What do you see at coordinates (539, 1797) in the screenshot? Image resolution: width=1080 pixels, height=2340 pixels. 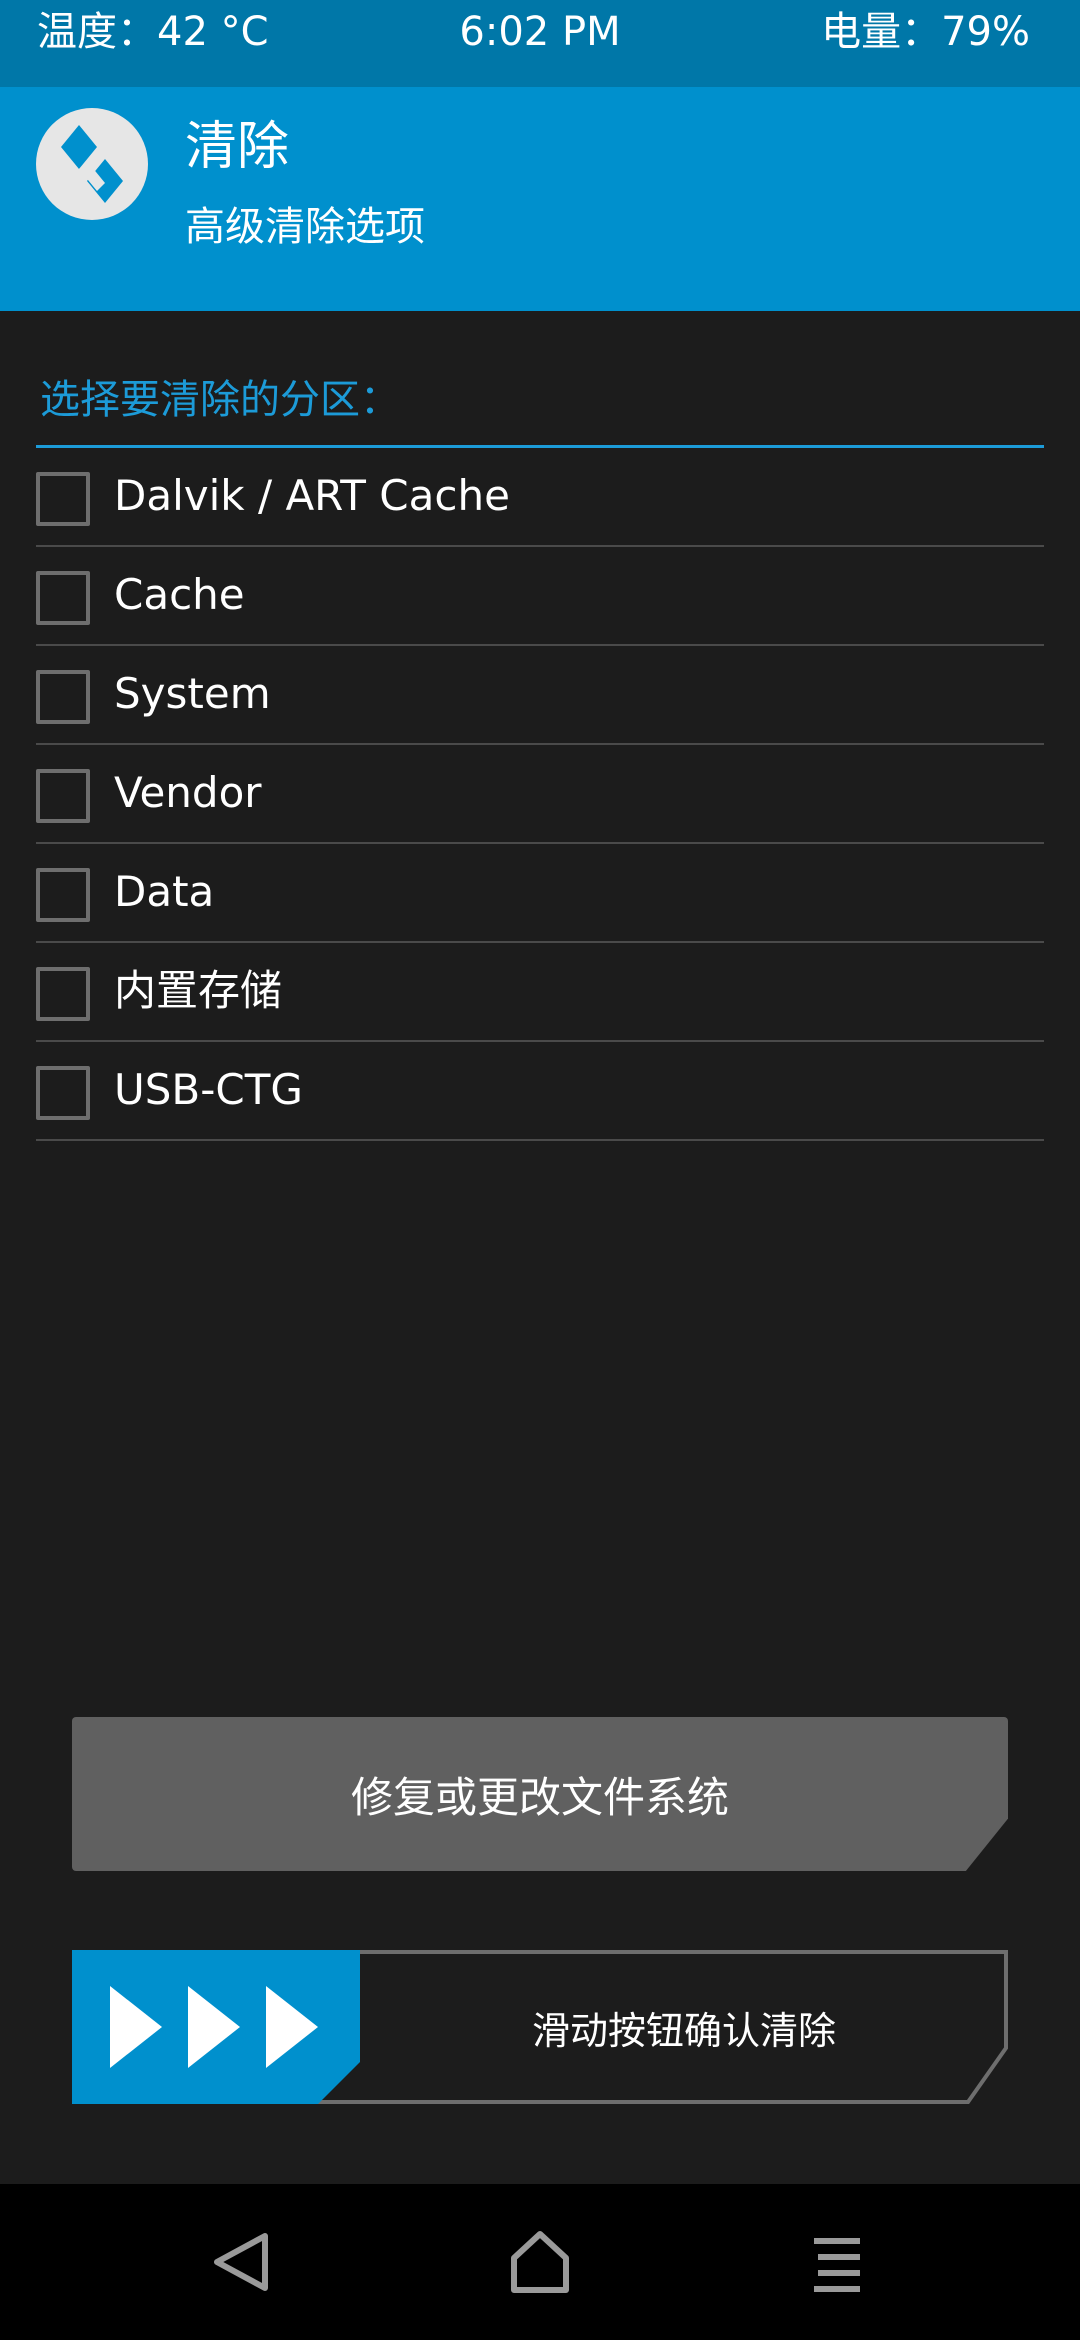 I see `repair-filesystem-label: 修复或更改文件系统` at bounding box center [539, 1797].